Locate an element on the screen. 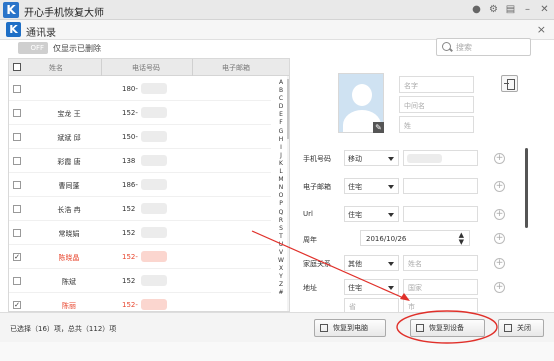 The image size is (554, 361). date-spinner-icon: ▲ ▼ is located at coordinates (461, 239).